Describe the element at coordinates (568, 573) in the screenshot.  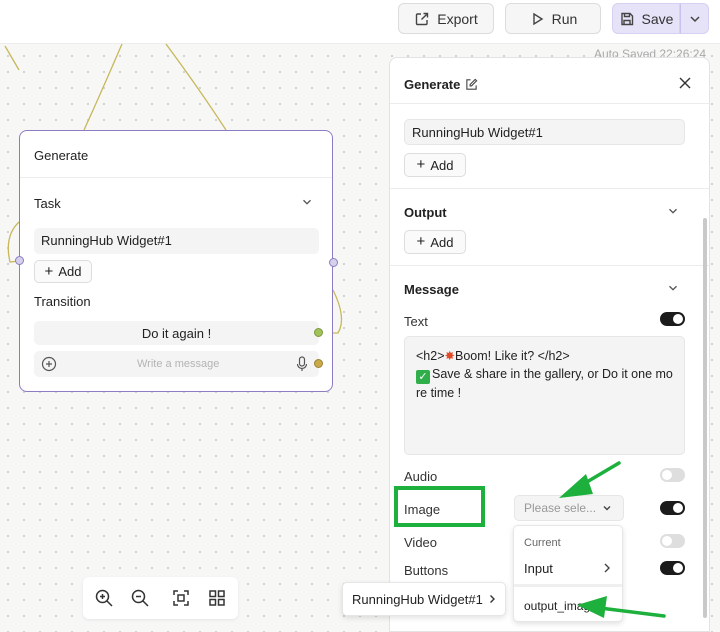
I see `image-select-dropdown: Current Input output_image` at that location.